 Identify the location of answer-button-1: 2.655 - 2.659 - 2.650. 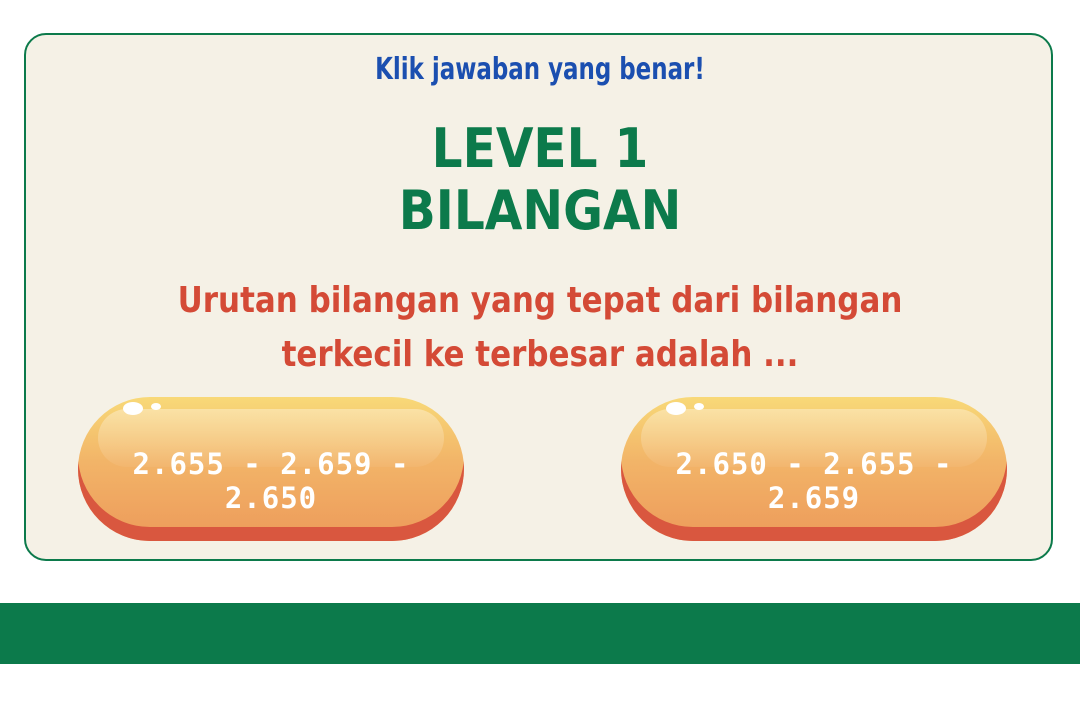
(271, 469).